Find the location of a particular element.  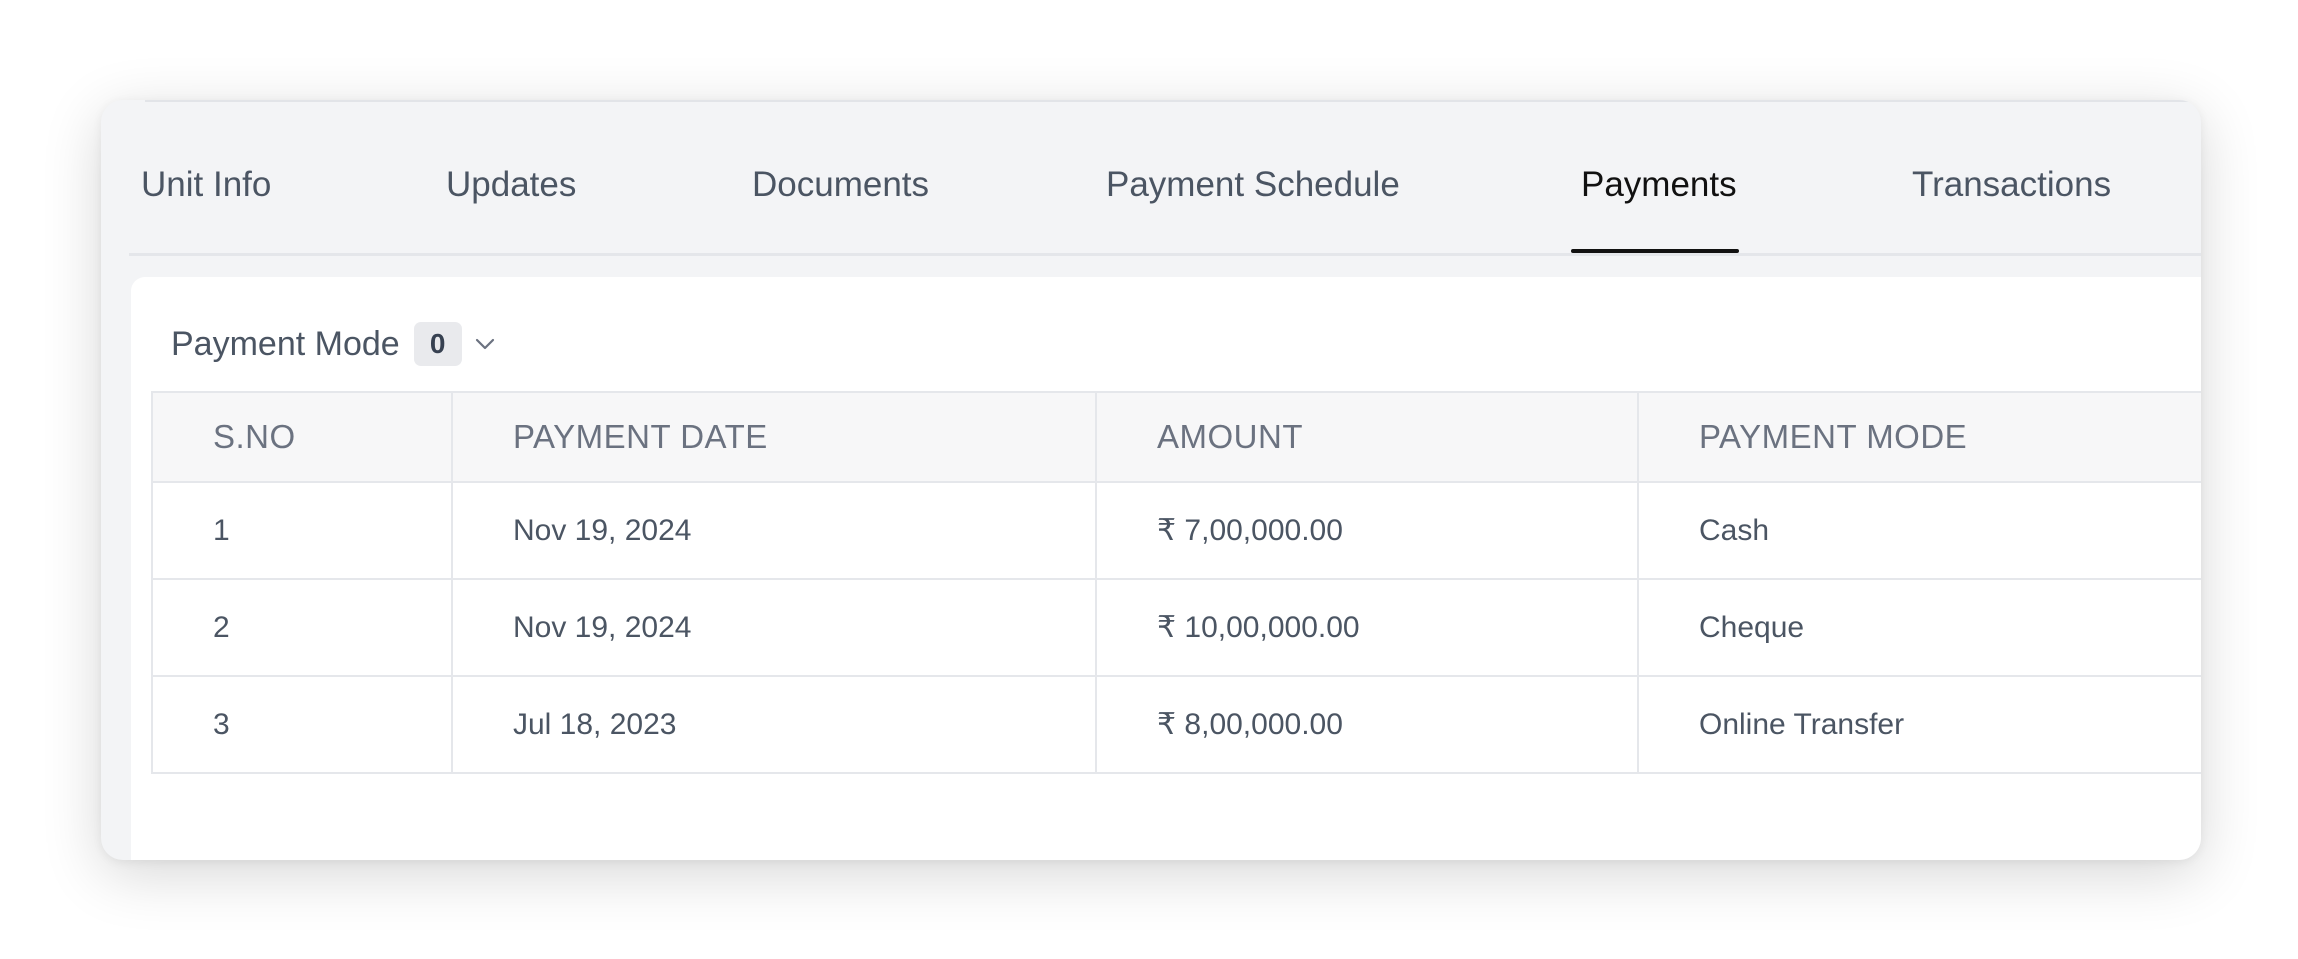

chevron-down-icon is located at coordinates (485, 344).